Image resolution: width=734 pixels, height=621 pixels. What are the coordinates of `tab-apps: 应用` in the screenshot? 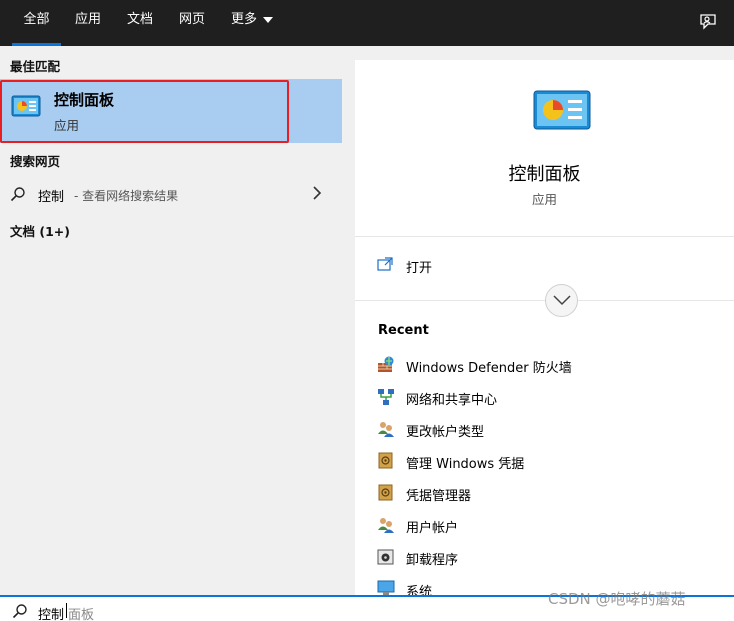 It's located at (88, 23).